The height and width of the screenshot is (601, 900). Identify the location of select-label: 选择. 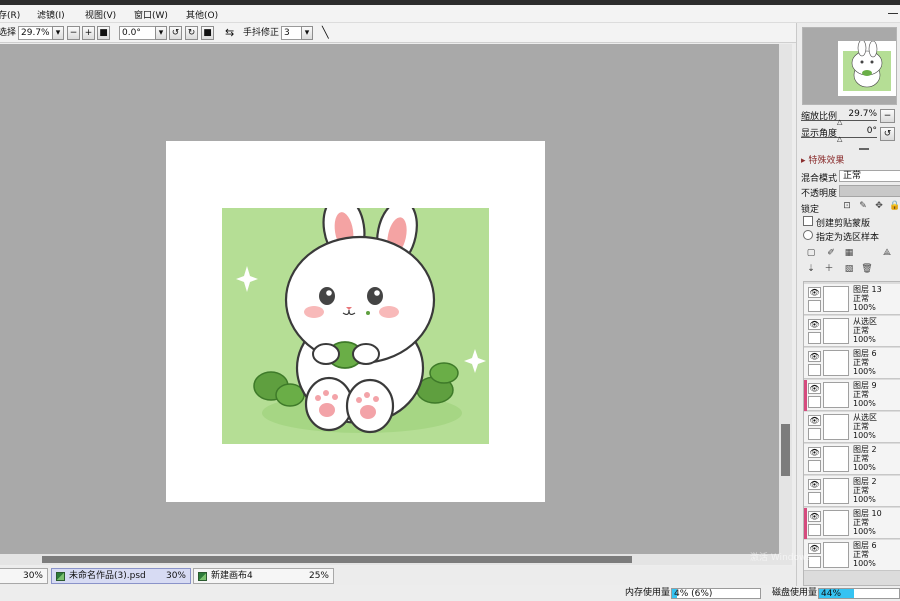
(8, 33).